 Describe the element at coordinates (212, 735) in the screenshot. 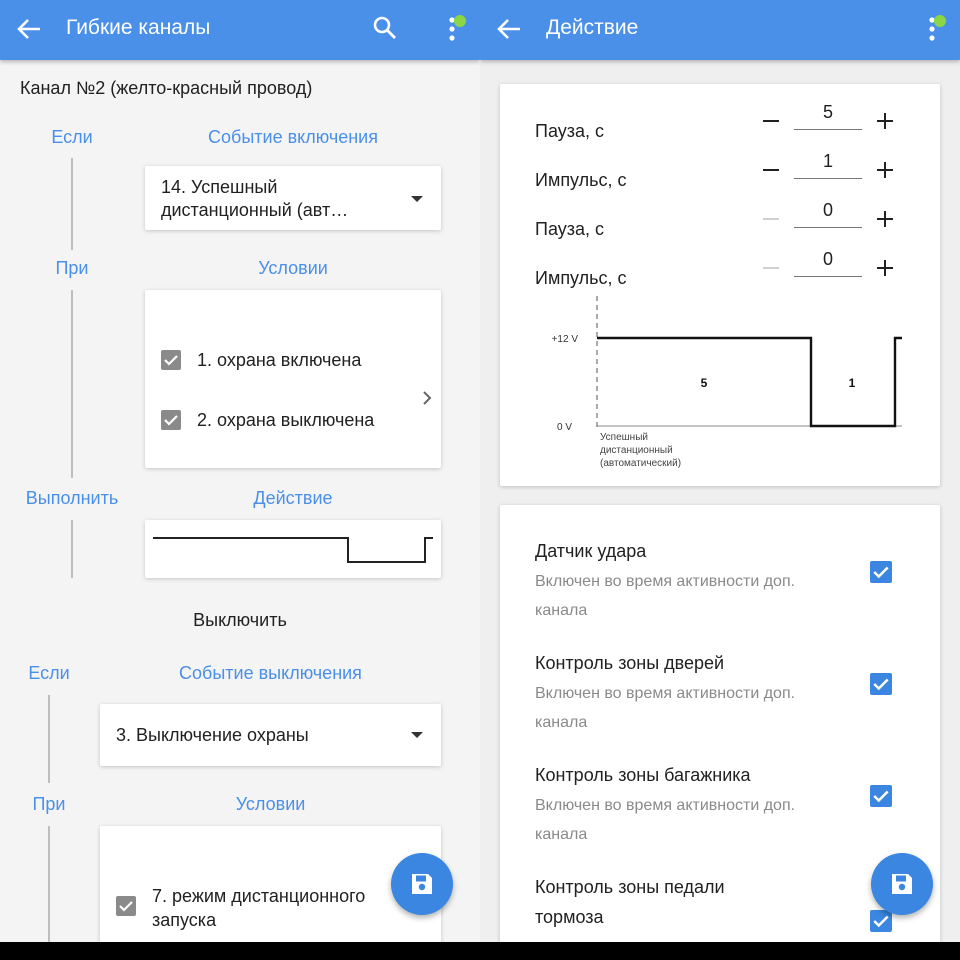

I see `off-event-value: 3. Выключение охраны` at that location.